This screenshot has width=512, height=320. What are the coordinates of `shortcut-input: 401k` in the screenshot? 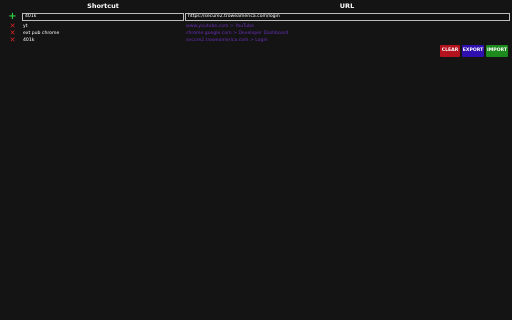 It's located at (103, 17).